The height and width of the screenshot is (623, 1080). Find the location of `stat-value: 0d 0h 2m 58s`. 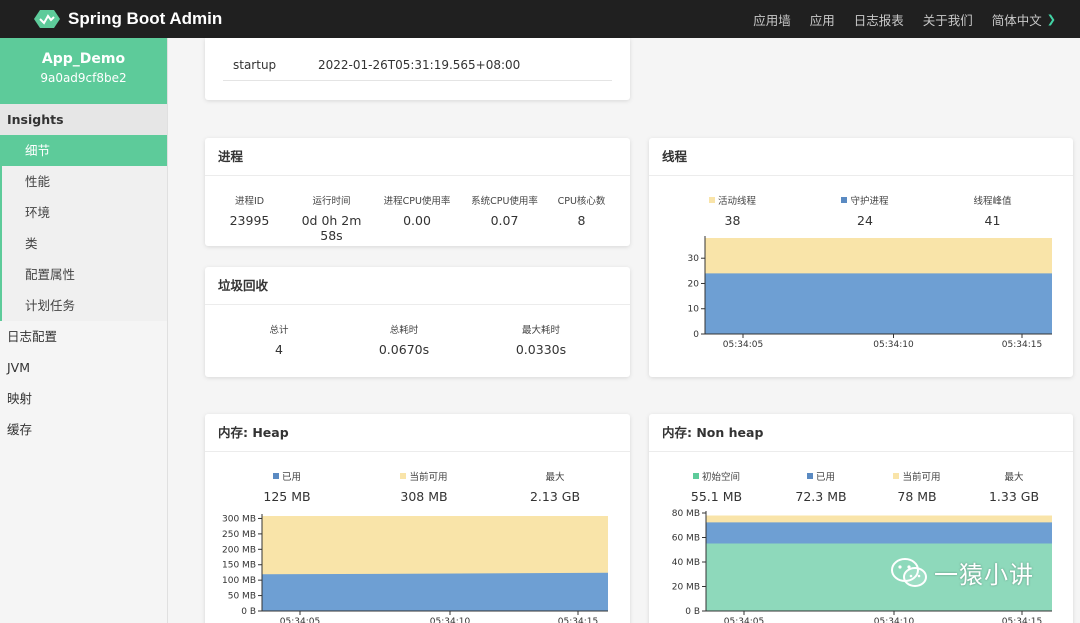

stat-value: 0d 0h 2m 58s is located at coordinates (331, 228).